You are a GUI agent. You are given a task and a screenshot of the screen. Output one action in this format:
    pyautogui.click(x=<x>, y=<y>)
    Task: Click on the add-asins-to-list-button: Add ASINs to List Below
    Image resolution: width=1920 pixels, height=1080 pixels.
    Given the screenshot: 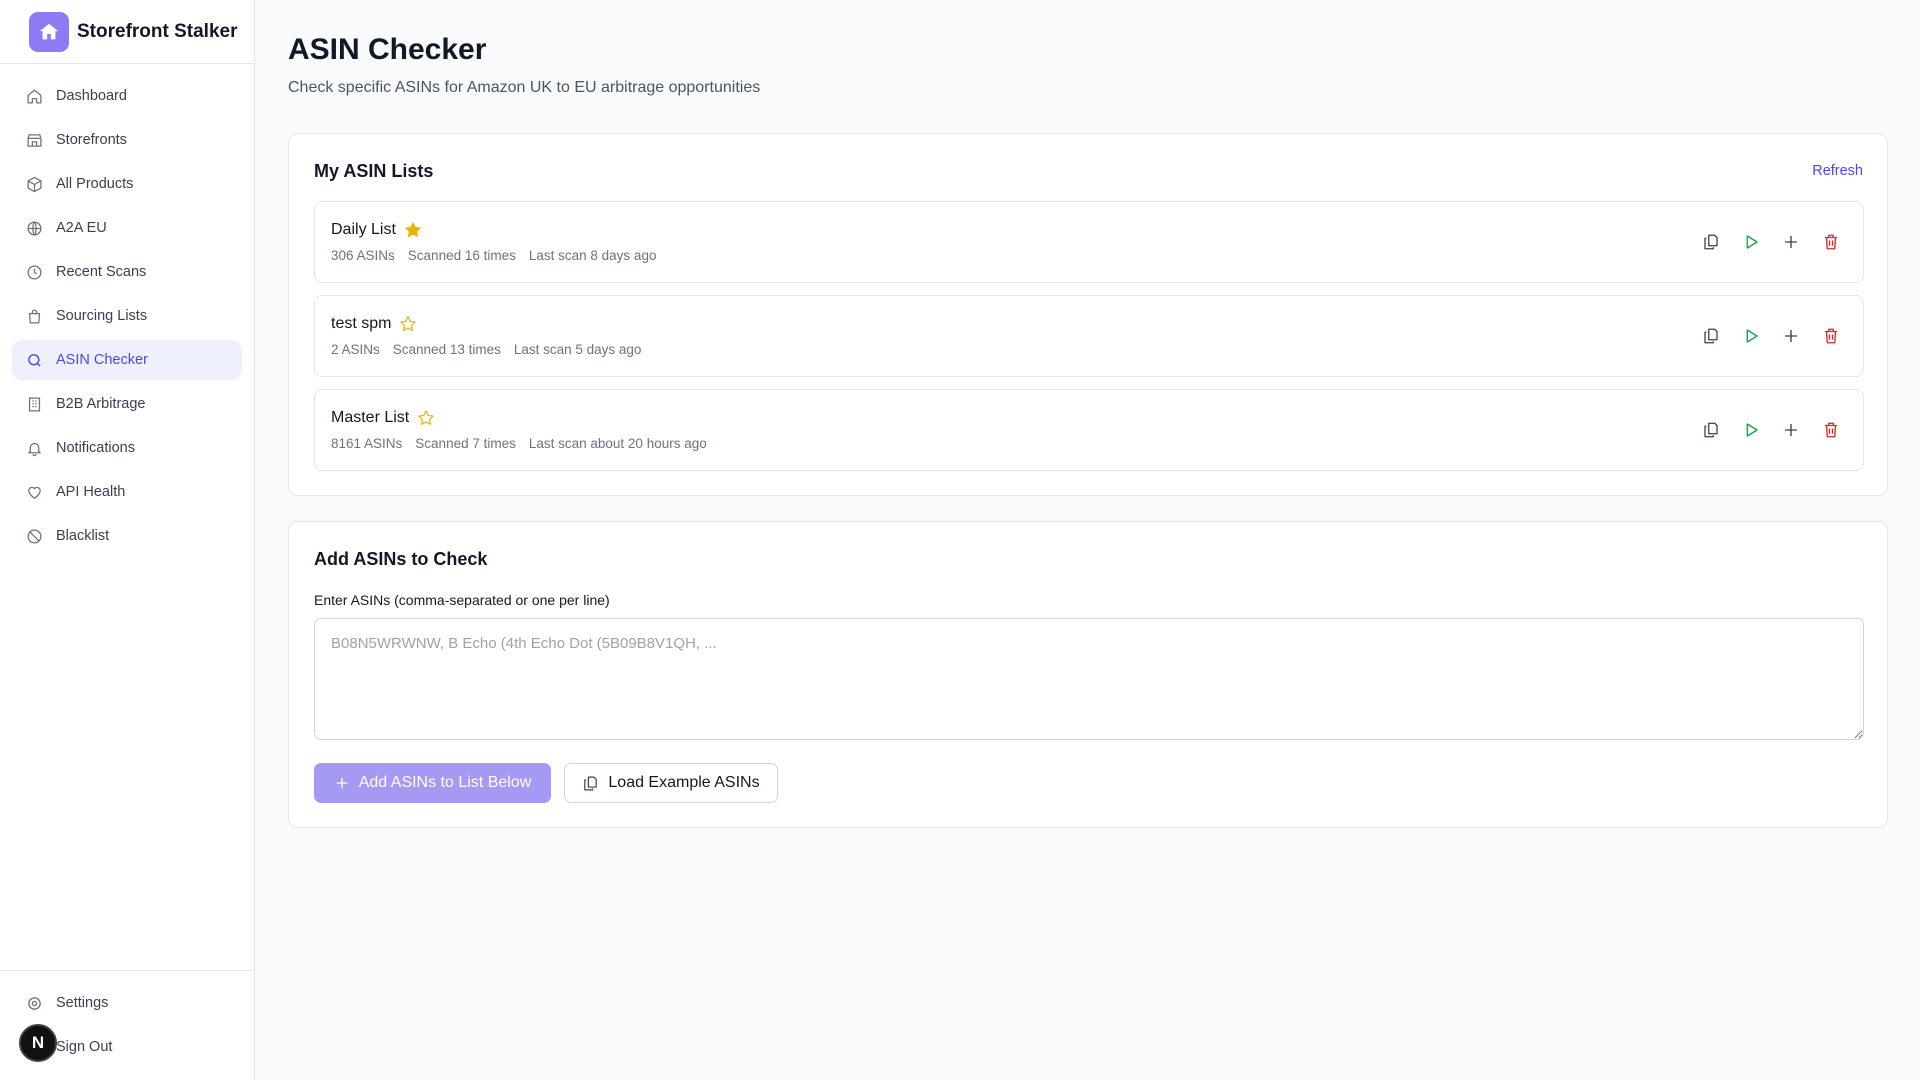 What is the action you would take?
    pyautogui.click(x=432, y=783)
    